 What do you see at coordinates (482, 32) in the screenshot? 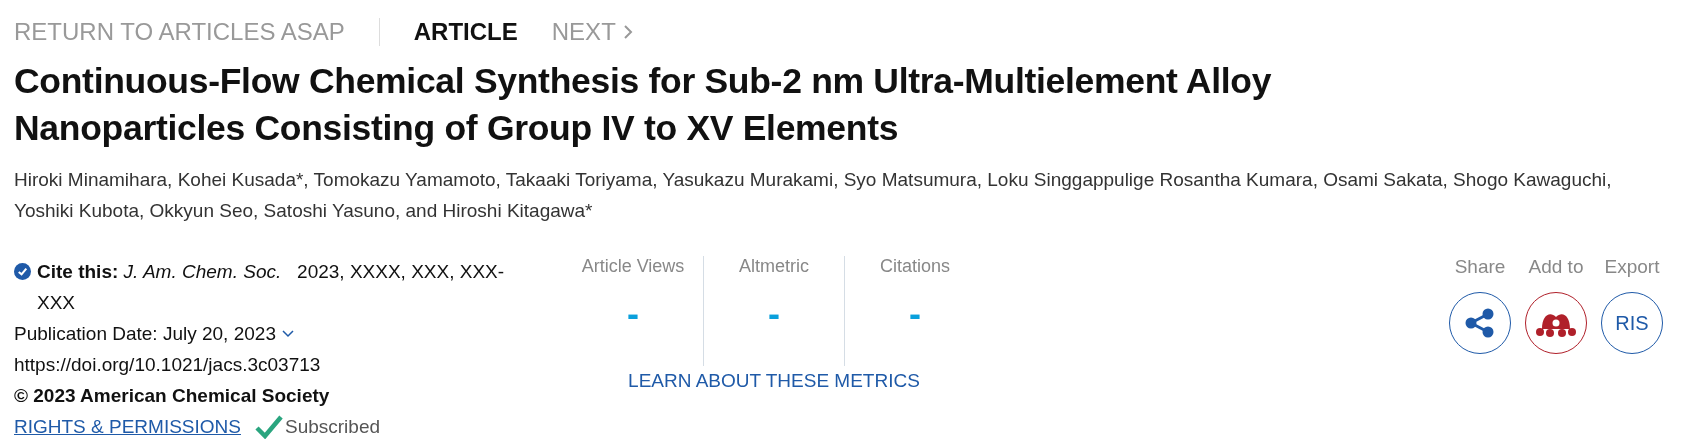
I see `nav-link: ARTICLE` at bounding box center [482, 32].